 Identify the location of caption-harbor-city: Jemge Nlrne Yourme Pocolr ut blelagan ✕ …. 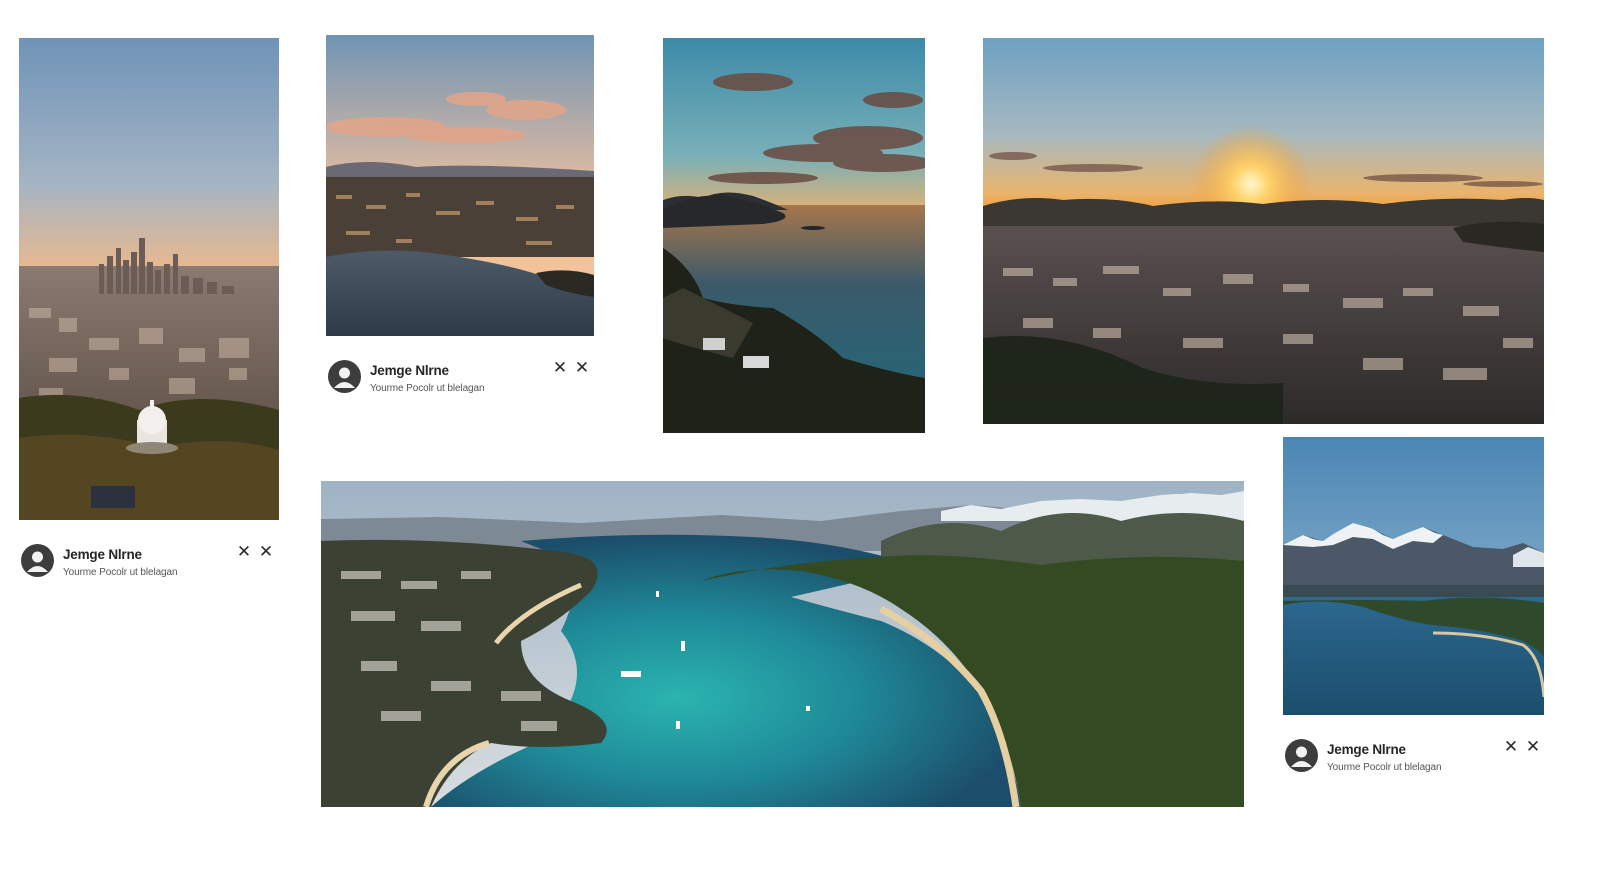
(459, 378).